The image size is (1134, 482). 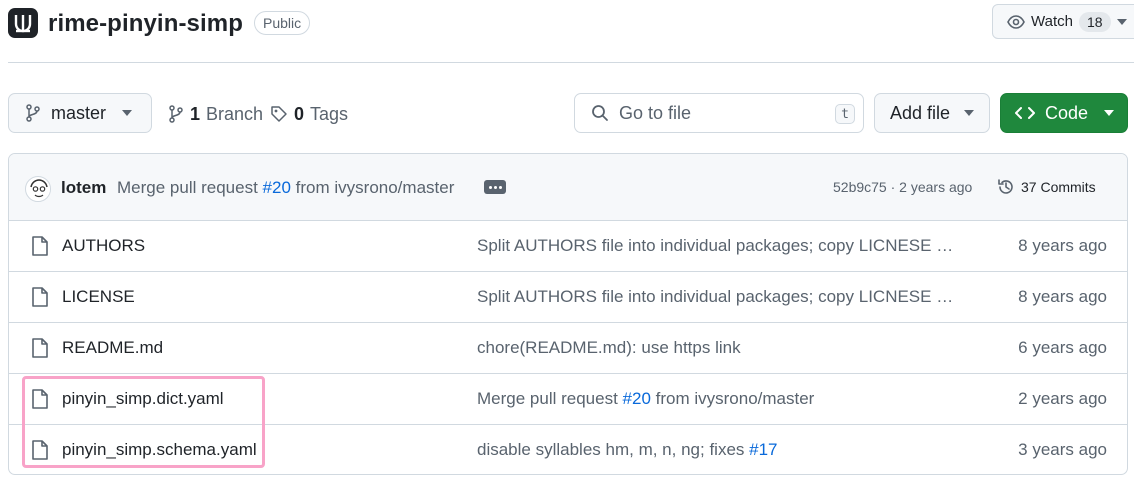 What do you see at coordinates (495, 187) in the screenshot?
I see `expand-commit-message-button` at bounding box center [495, 187].